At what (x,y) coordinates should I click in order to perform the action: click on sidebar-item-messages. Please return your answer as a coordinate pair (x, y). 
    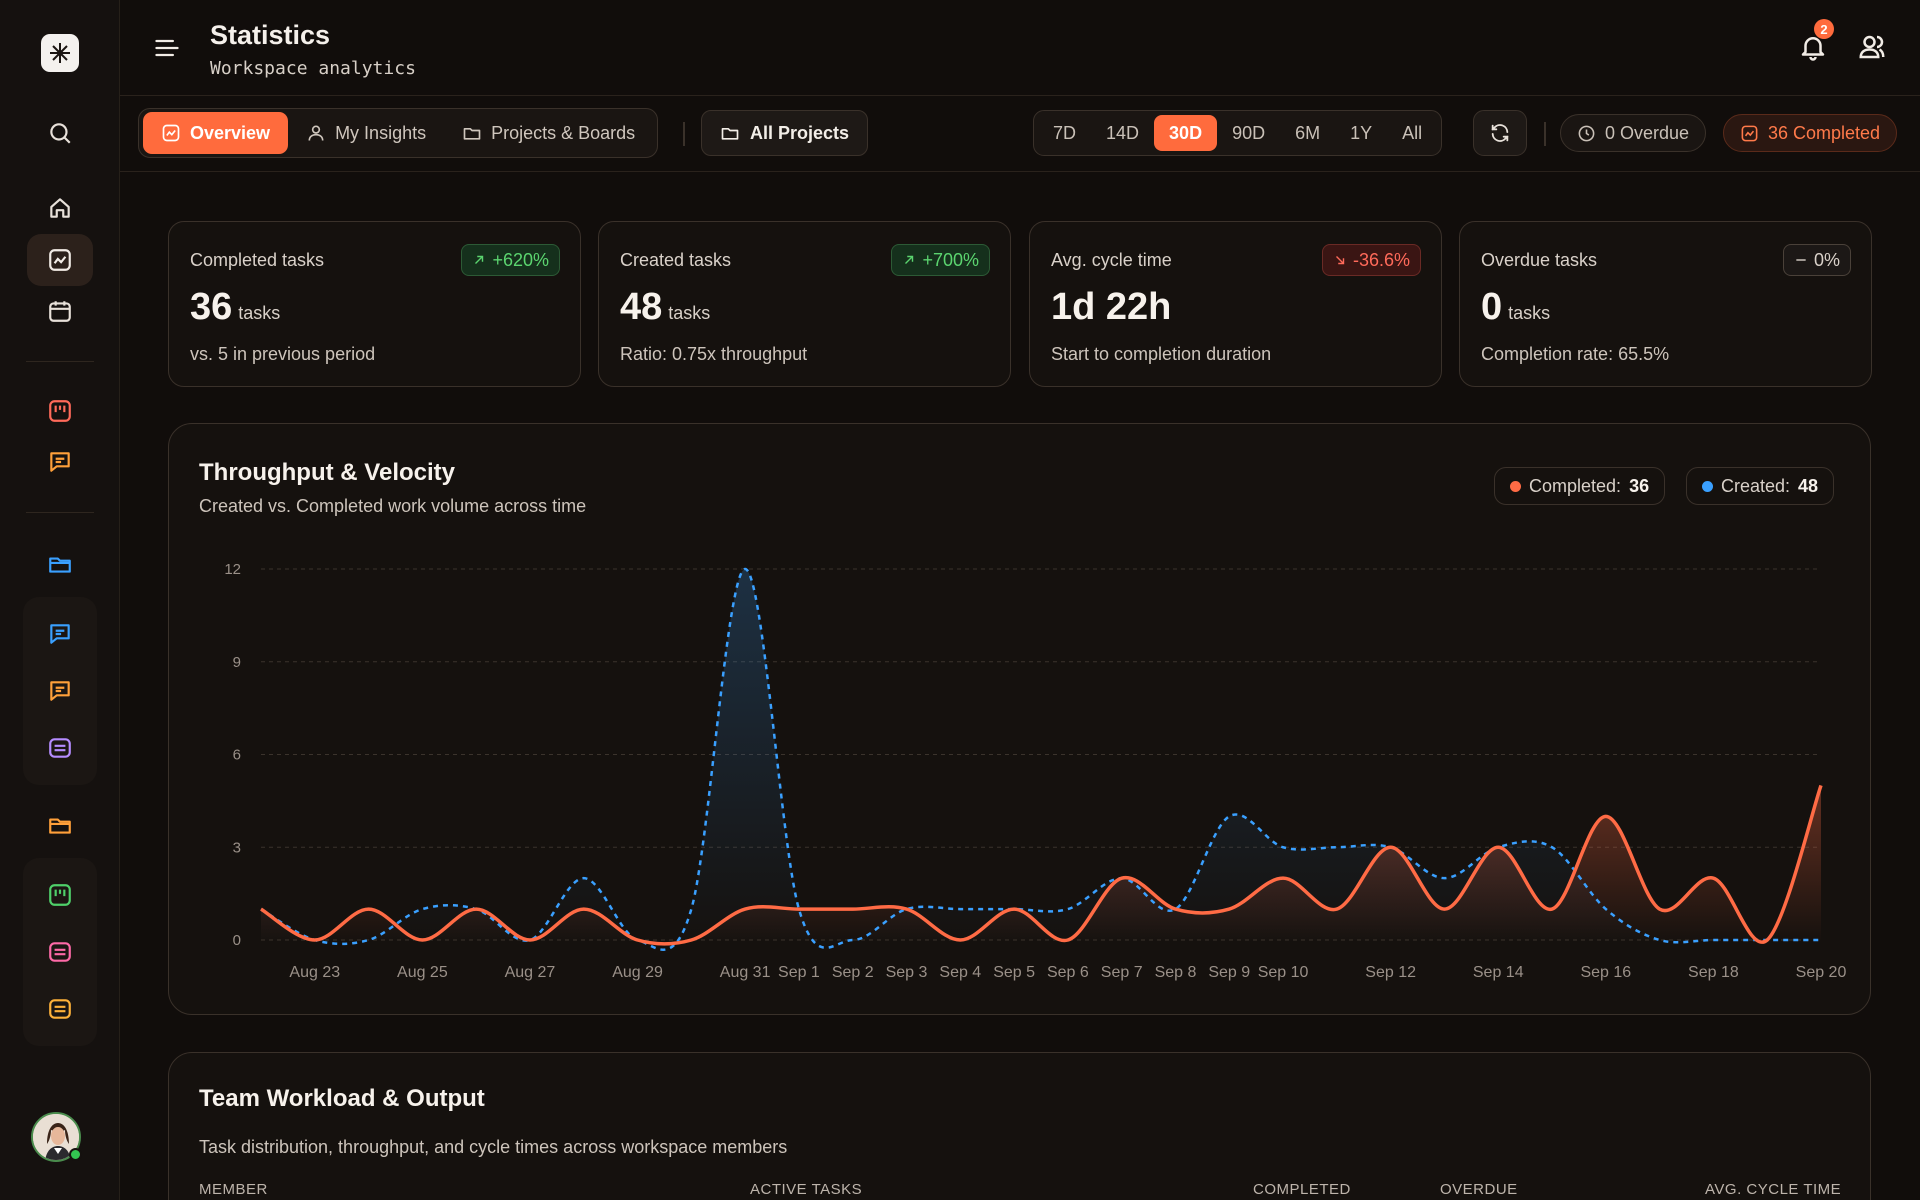
    Looking at the image, I should click on (60, 462).